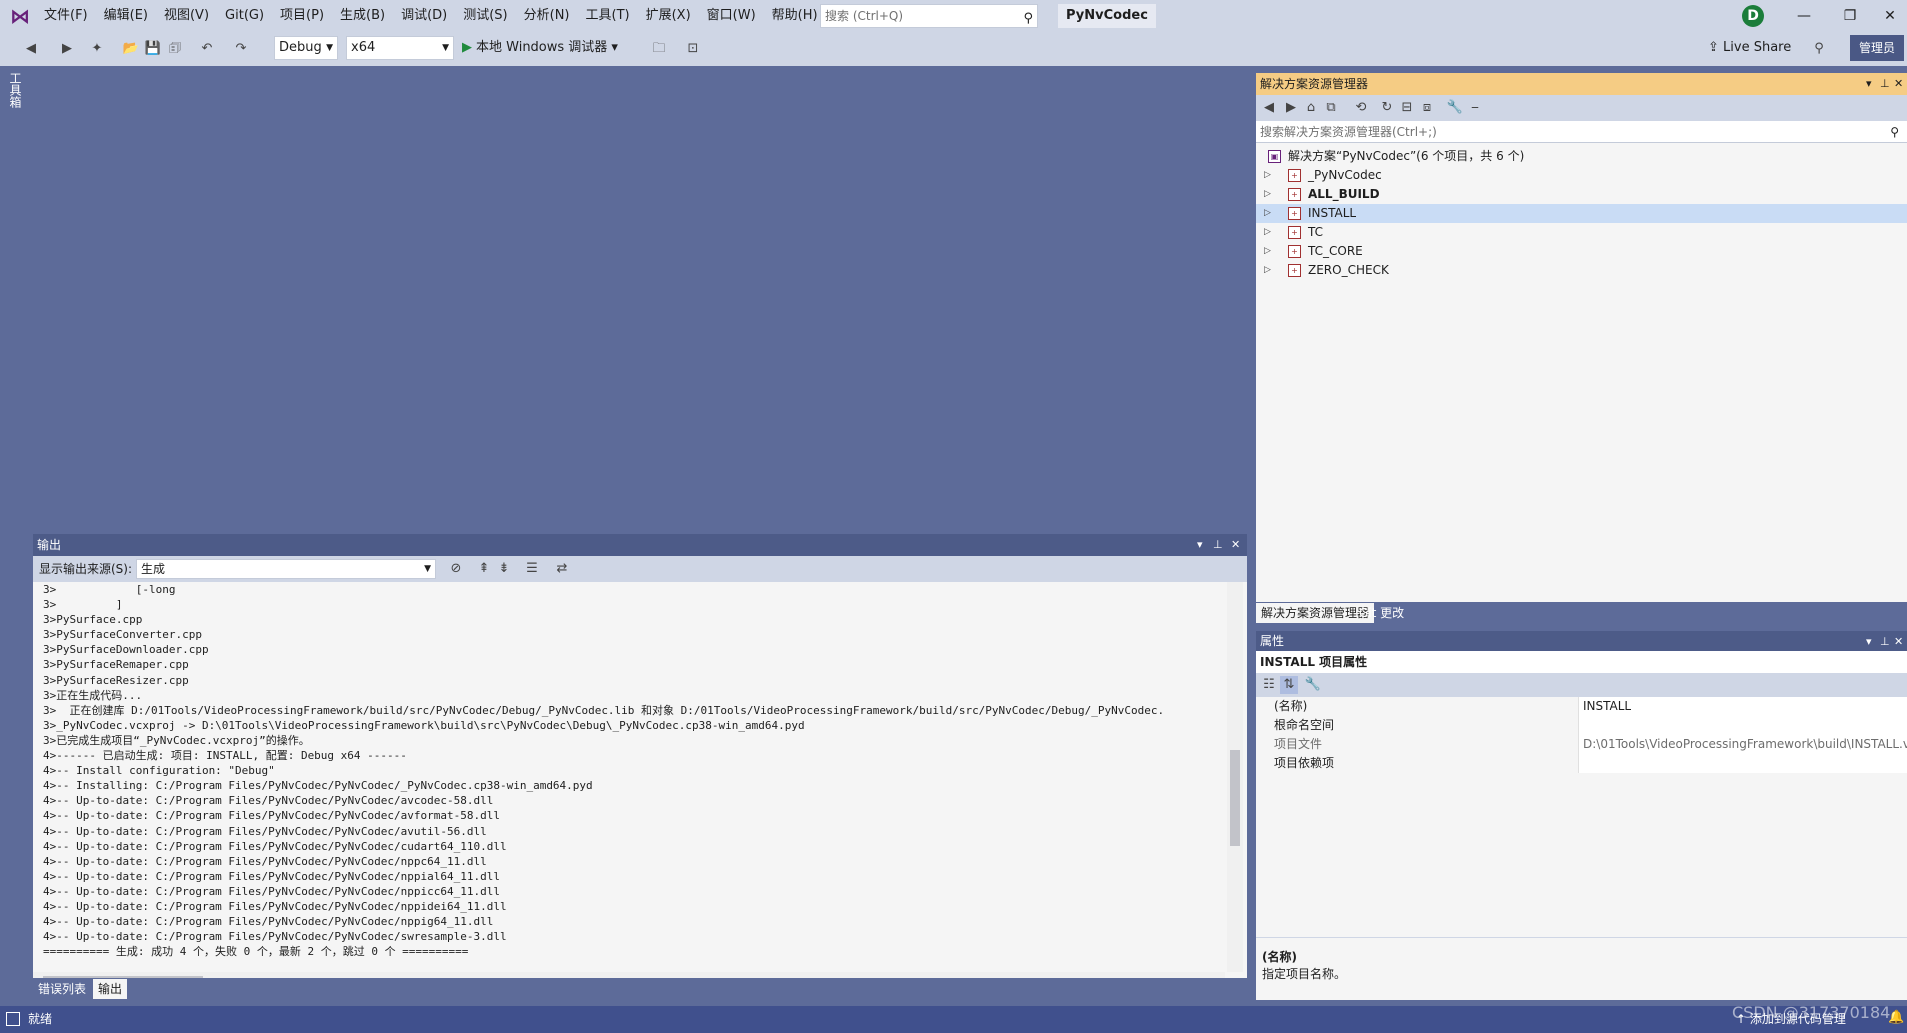 Image resolution: width=1907 pixels, height=1033 pixels. I want to click on preview-icon: ⎯, so click(1475, 108).